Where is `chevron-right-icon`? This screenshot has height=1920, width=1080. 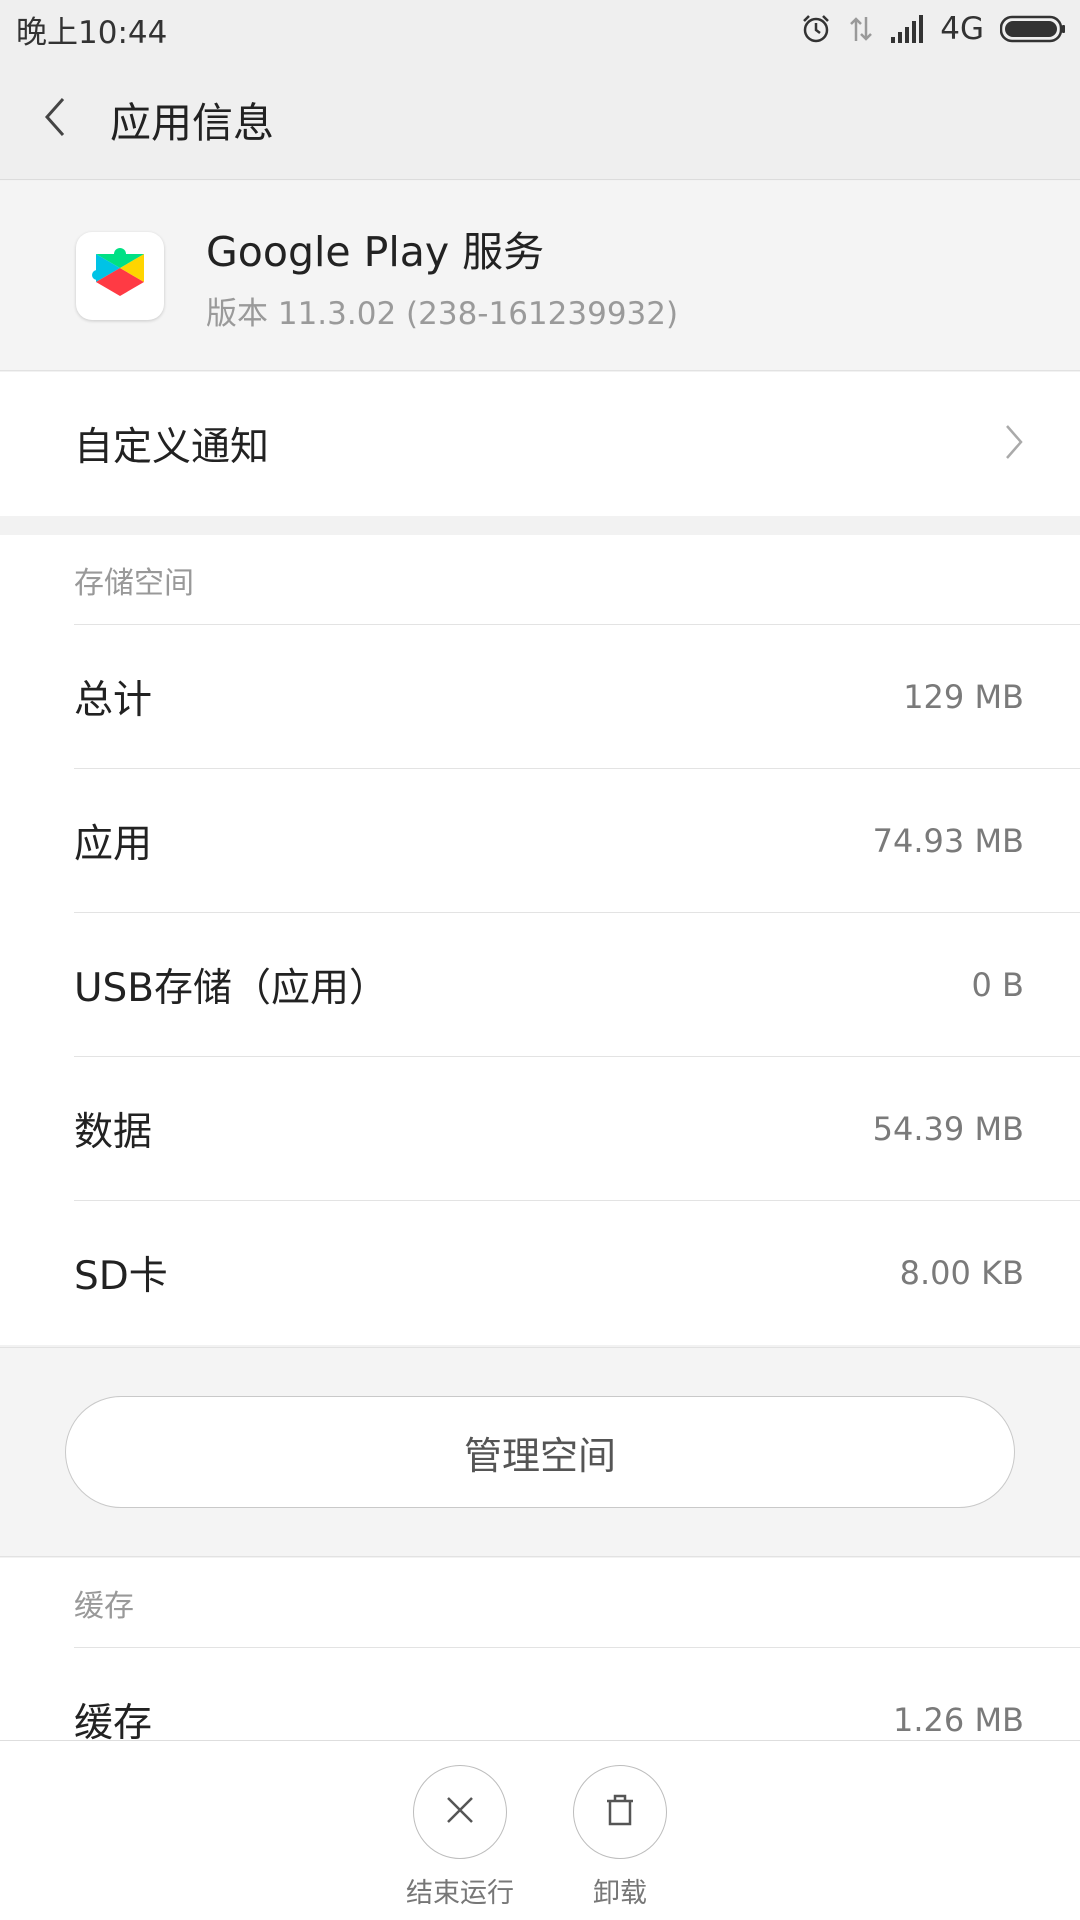 chevron-right-icon is located at coordinates (1014, 444).